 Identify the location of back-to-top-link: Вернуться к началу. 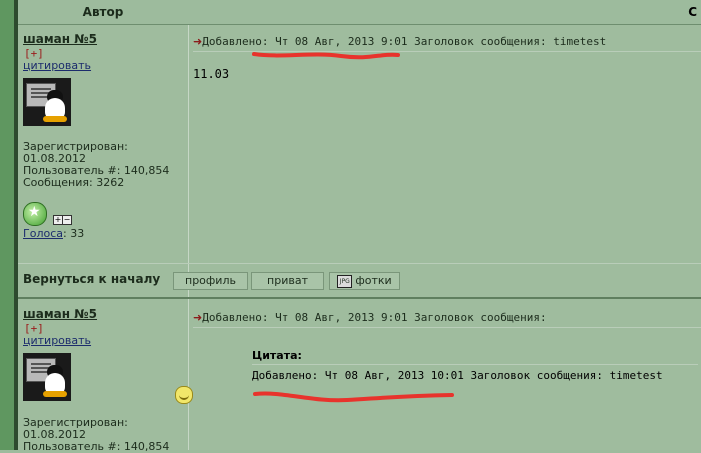
(91, 279).